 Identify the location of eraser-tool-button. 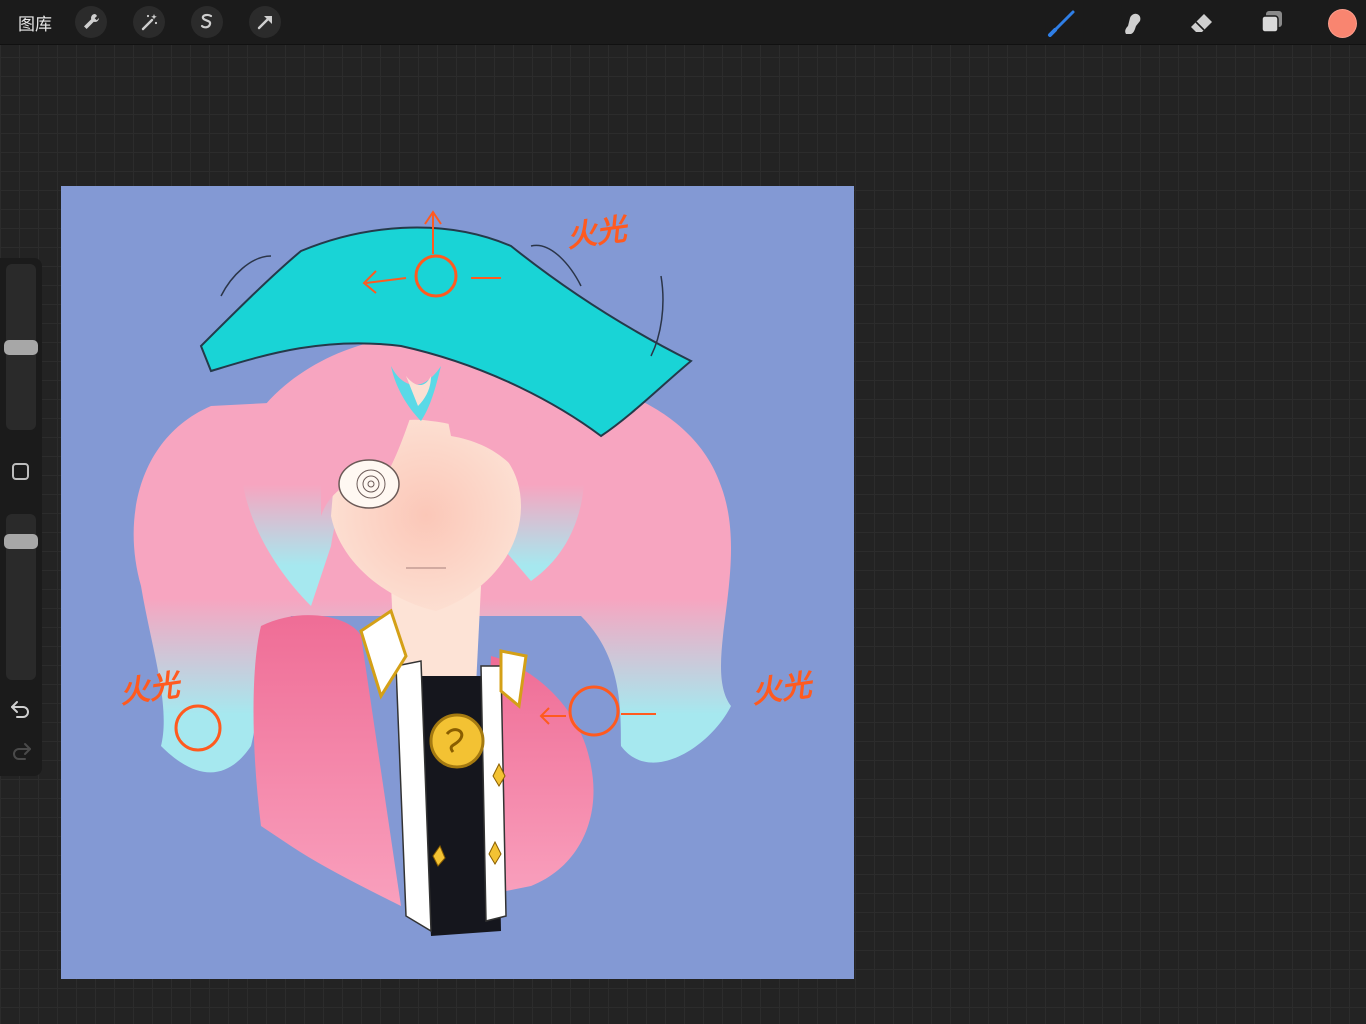
(1202, 22).